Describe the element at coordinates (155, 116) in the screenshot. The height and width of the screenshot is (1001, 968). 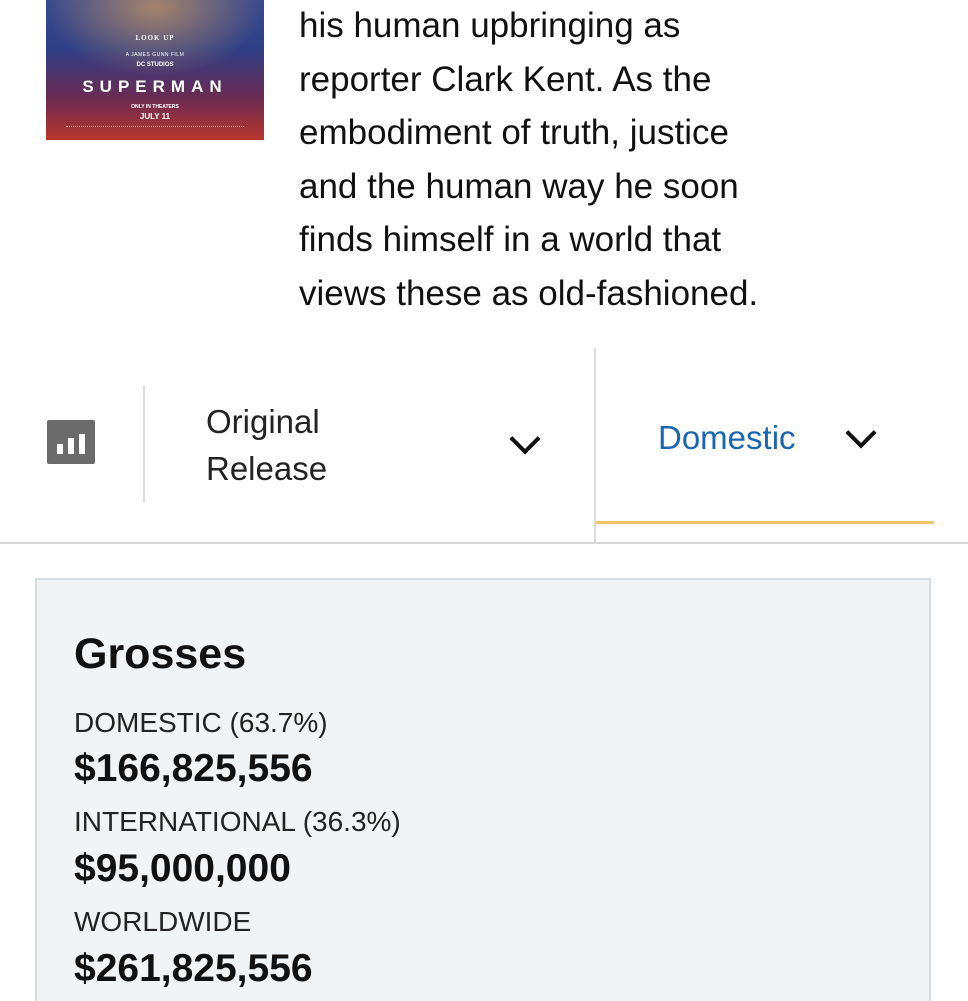
I see `poster-release-date: JULY 11` at that location.